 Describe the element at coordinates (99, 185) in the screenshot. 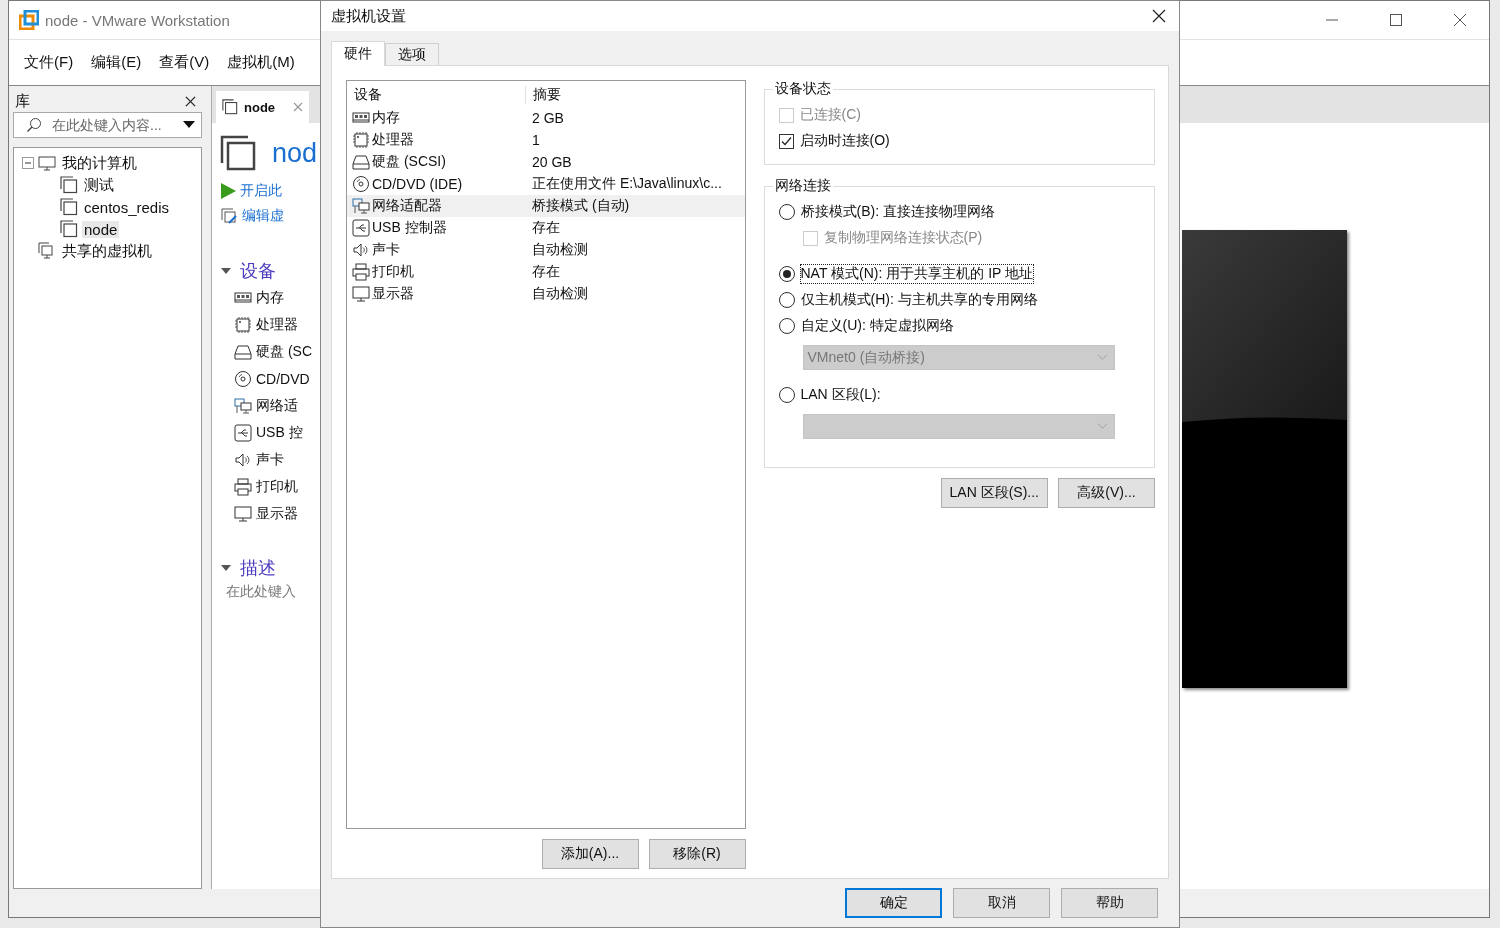

I see `tree-item: 测试` at that location.